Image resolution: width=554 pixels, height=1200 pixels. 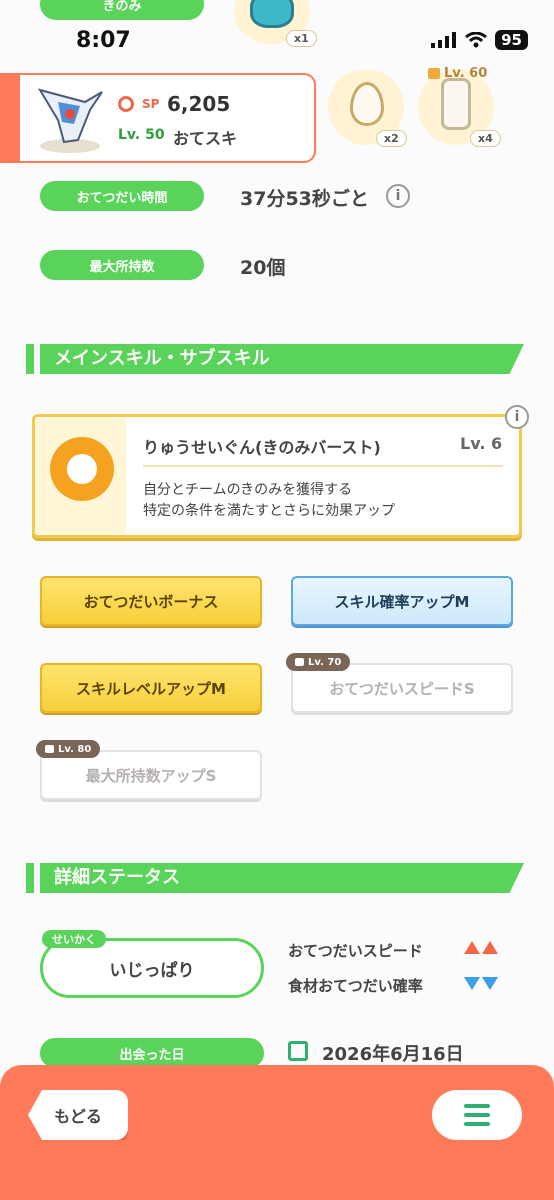 I want to click on main-skill-info-icon: i, so click(x=517, y=417).